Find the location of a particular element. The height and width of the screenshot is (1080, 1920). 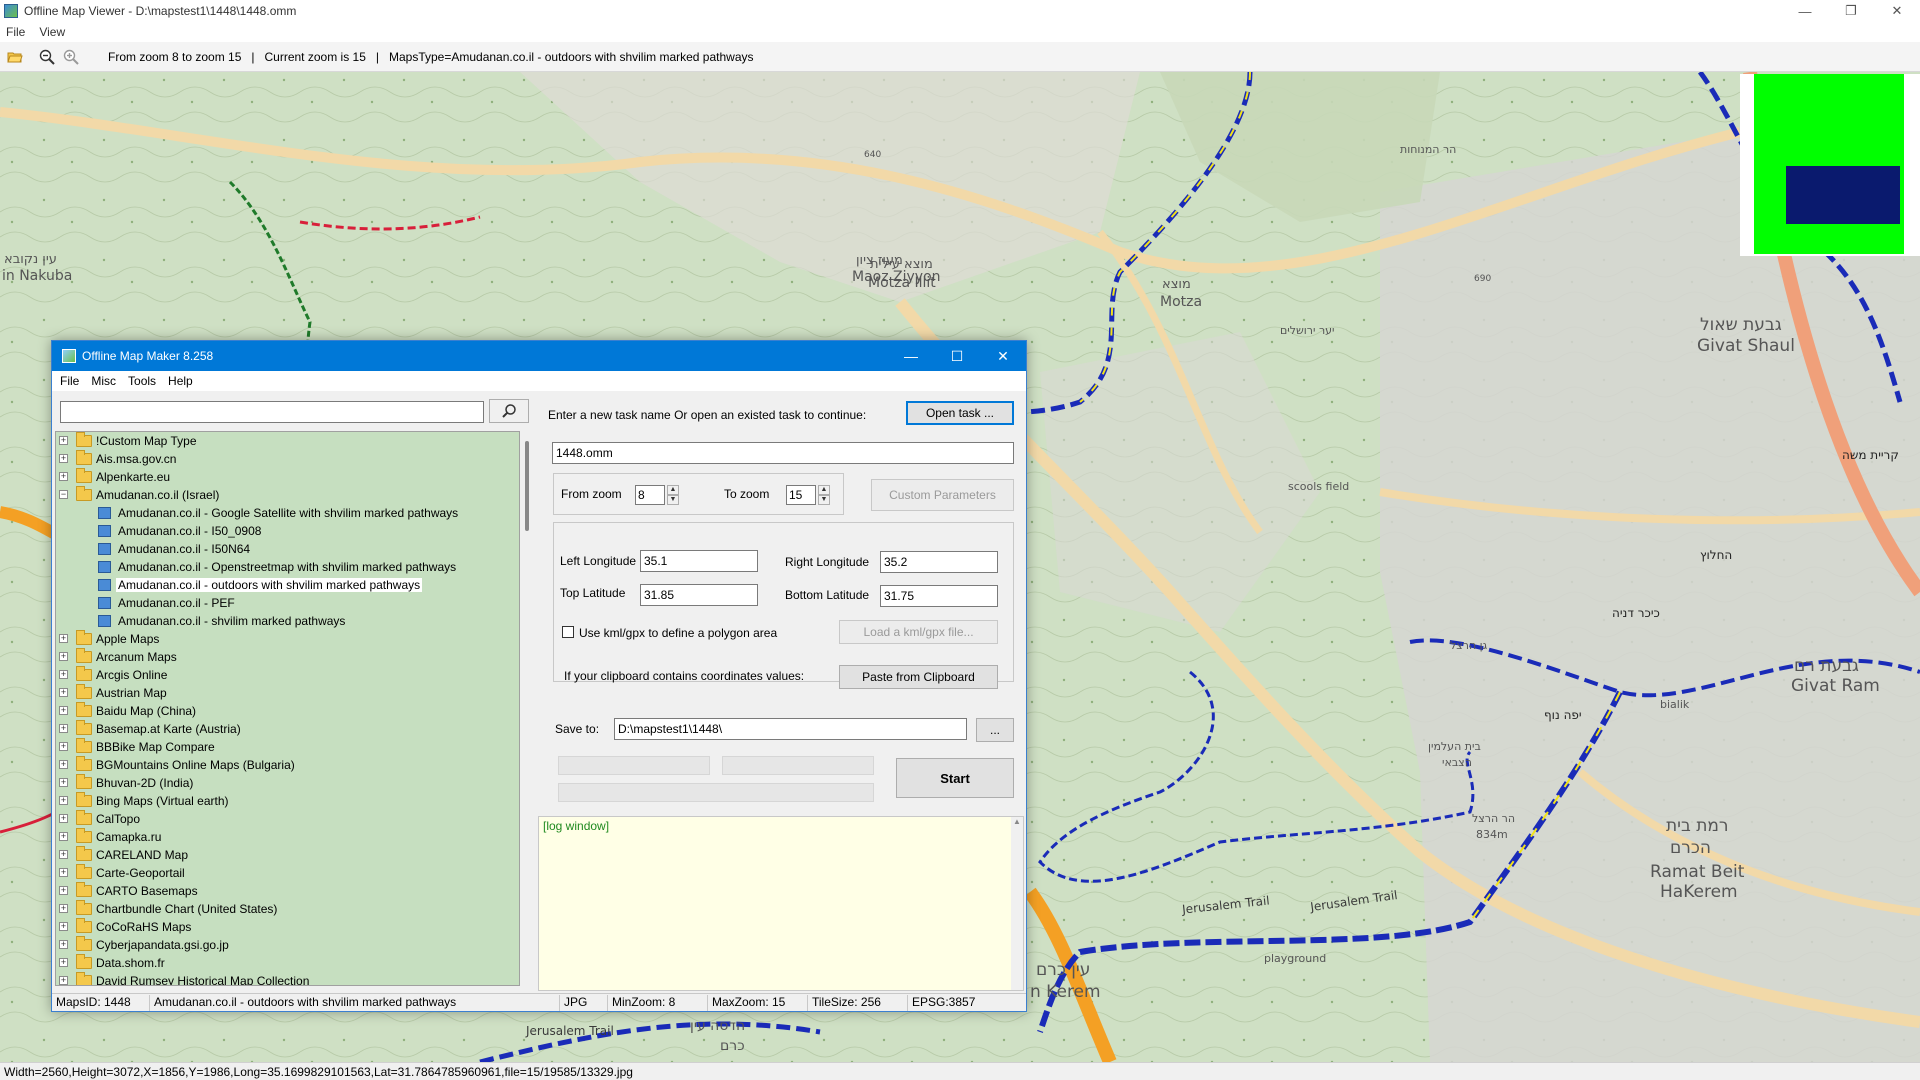

right-longitude-input: 35.2 is located at coordinates (939, 562).